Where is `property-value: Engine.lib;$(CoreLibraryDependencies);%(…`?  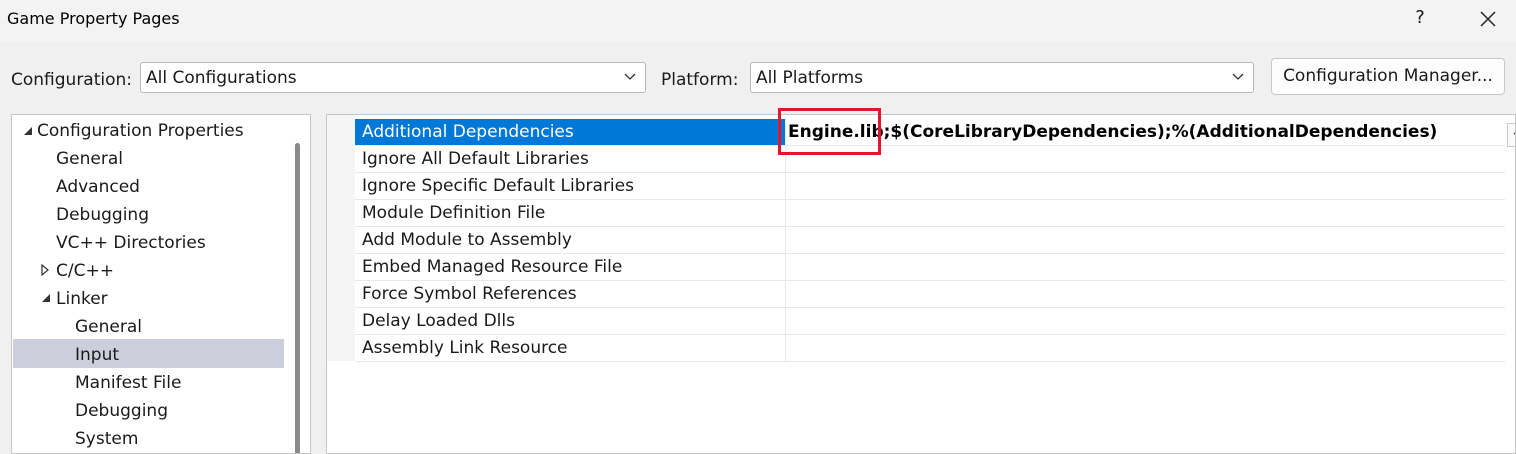
property-value: Engine.lib;$(CoreLibraryDependencies);%(… is located at coordinates (1112, 132).